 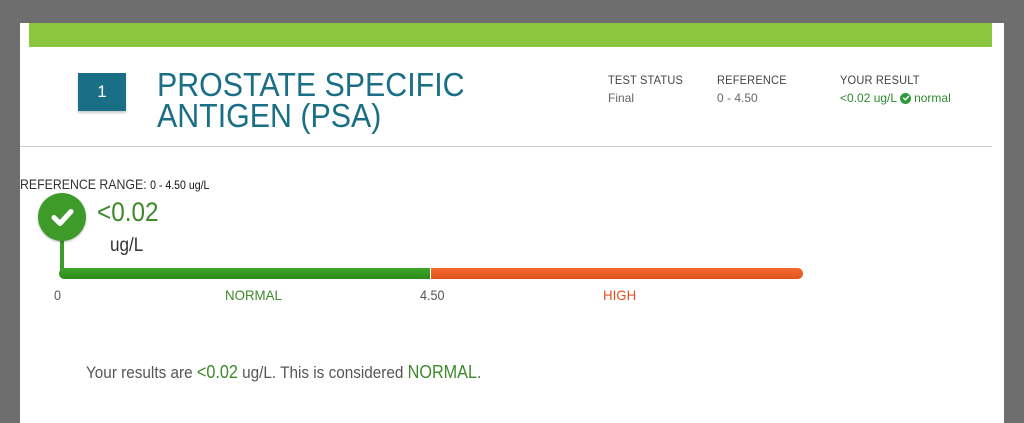 I want to click on zone-label-high: HIGH, so click(x=620, y=295).